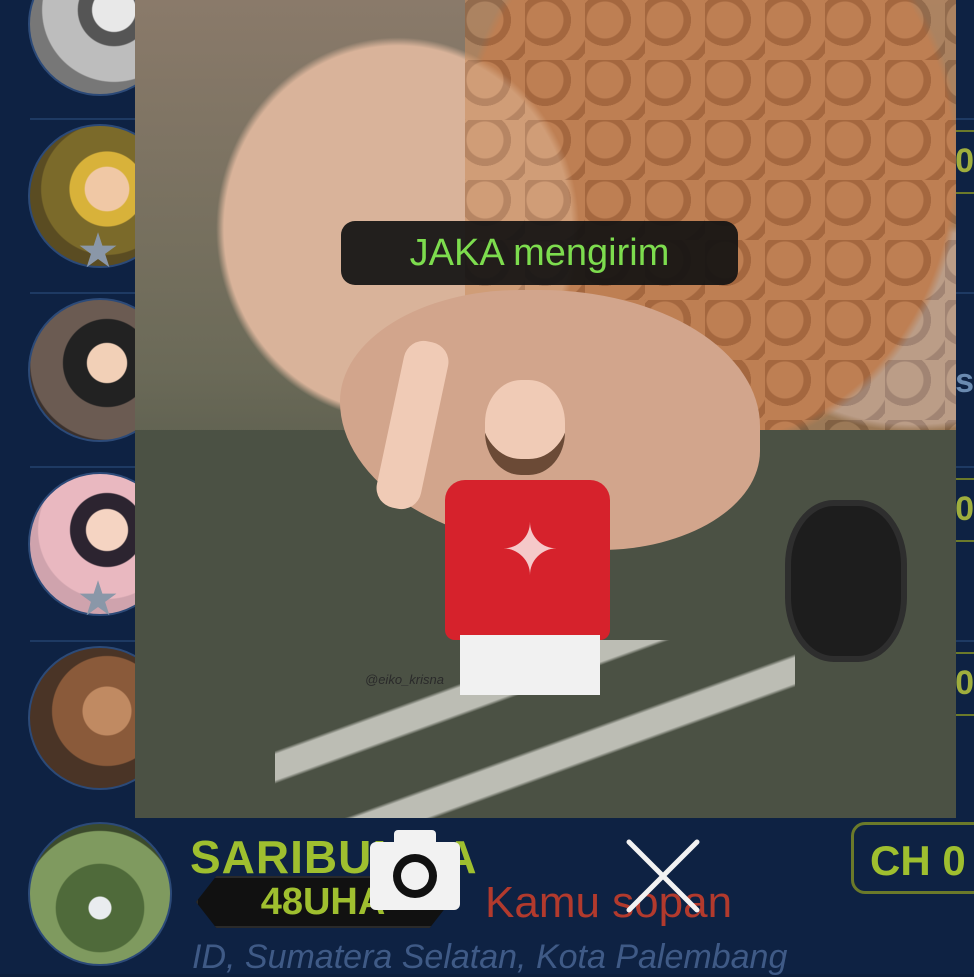 The height and width of the screenshot is (977, 974). I want to click on wristwatch, so click(846, 581).